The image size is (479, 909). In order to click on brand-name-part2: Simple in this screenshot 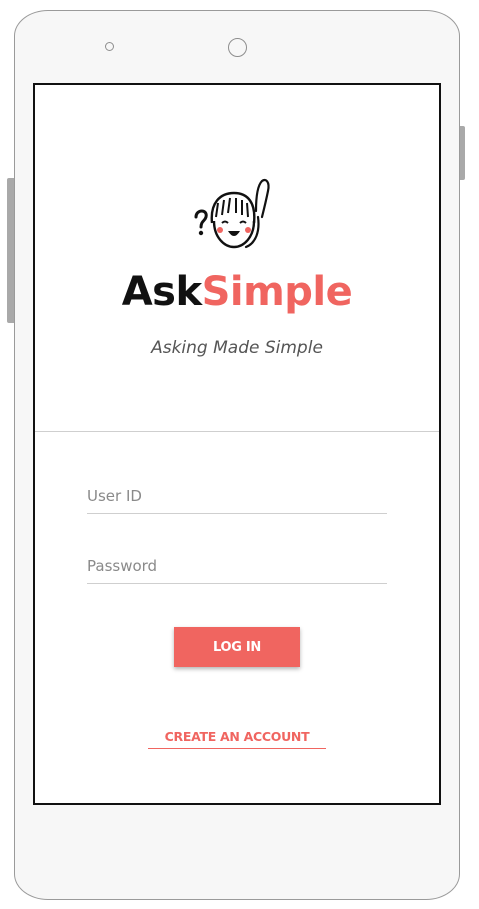, I will do `click(277, 292)`.